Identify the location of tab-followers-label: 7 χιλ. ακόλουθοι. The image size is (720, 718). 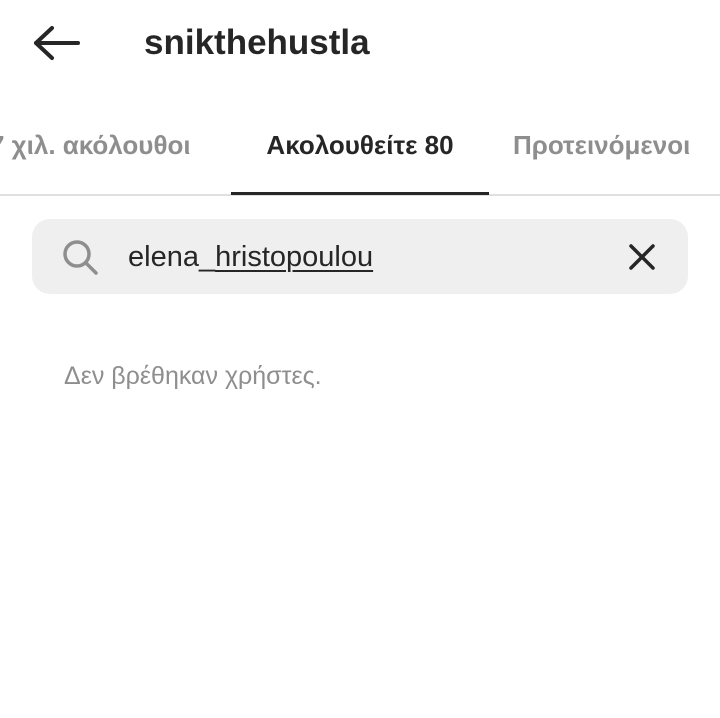
(95, 145).